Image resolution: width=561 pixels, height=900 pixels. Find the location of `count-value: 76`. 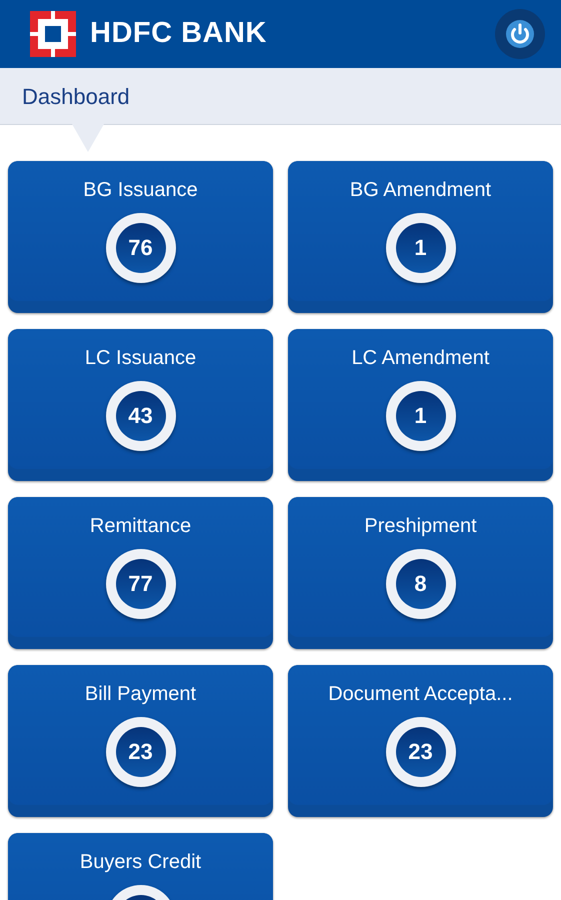

count-value: 76 is located at coordinates (140, 248).